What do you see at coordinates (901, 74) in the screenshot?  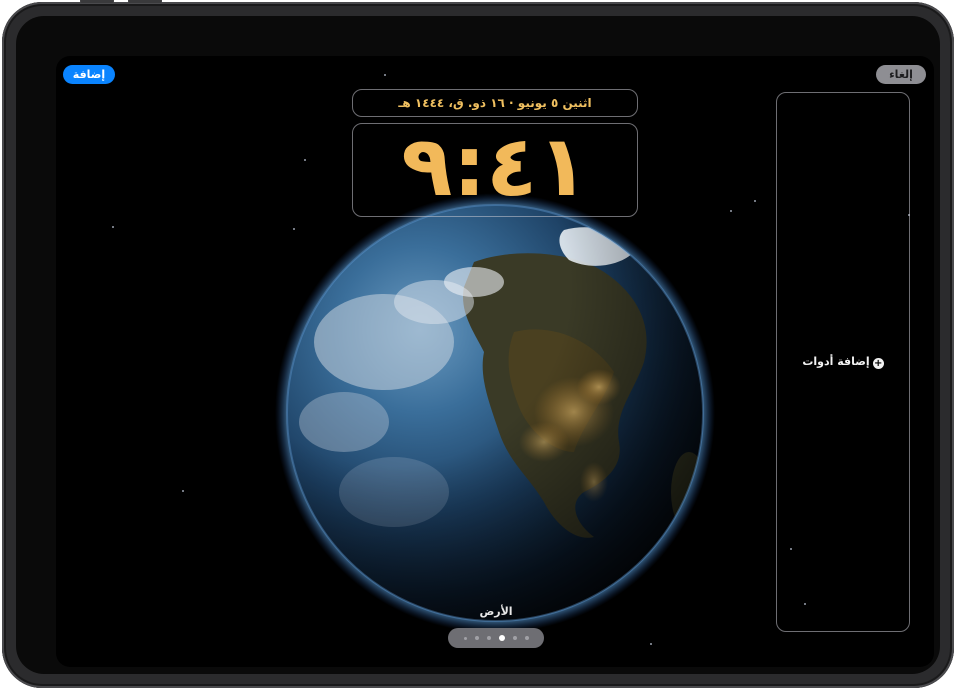 I see `cancel-button: إلغاء` at bounding box center [901, 74].